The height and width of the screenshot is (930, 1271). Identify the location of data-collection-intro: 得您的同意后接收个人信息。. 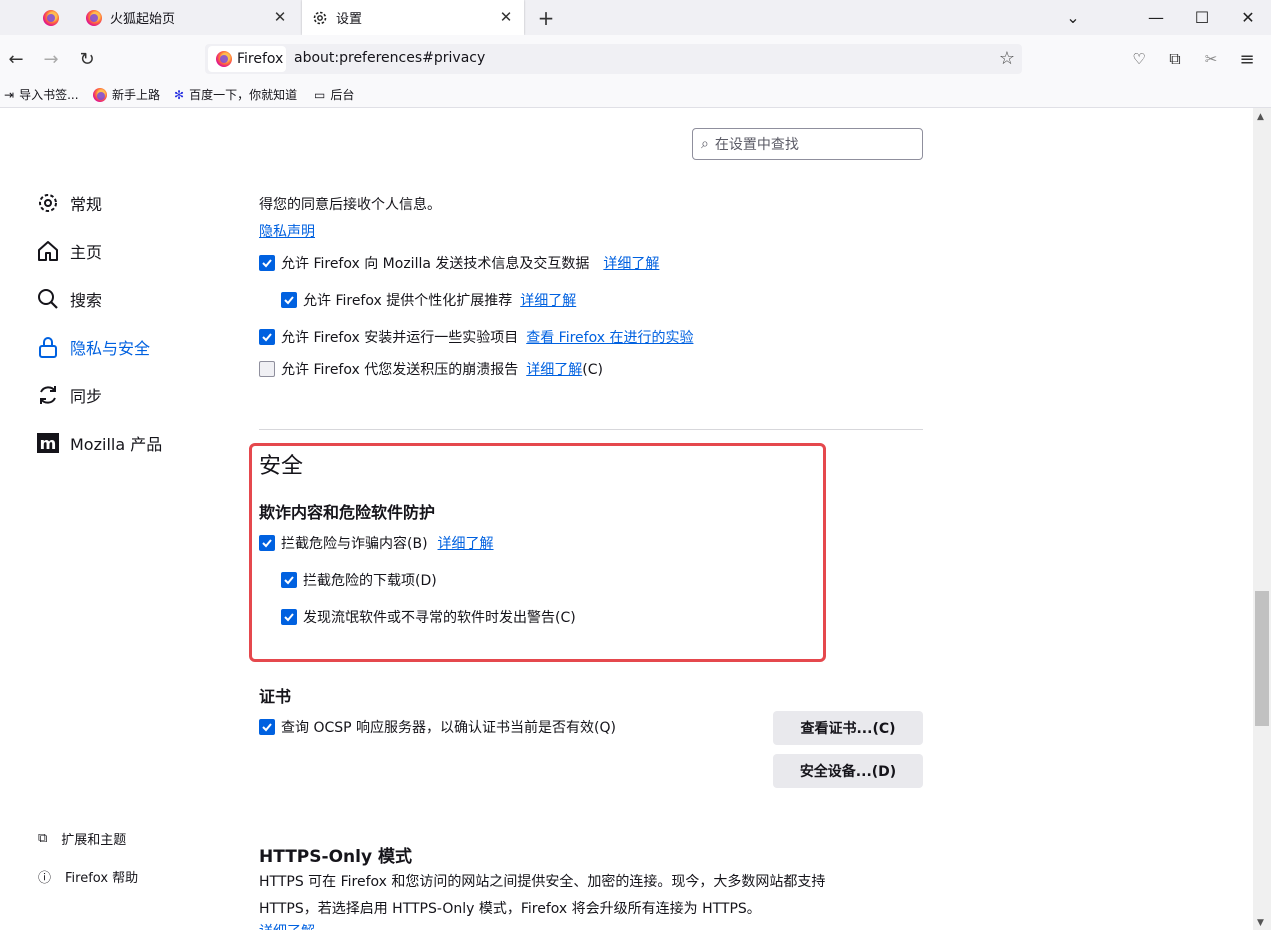
(350, 205).